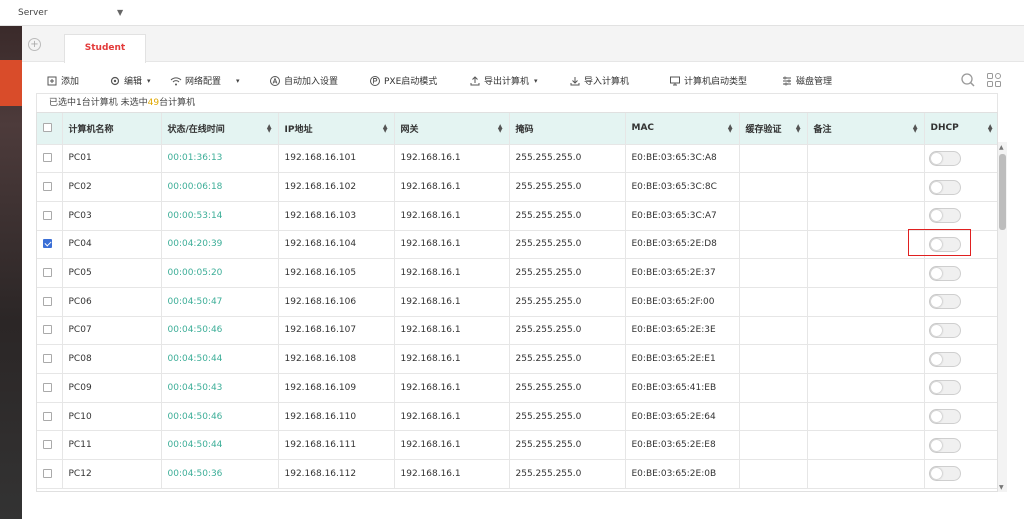  I want to click on cell-ip: 192.168.16.107, so click(336, 331).